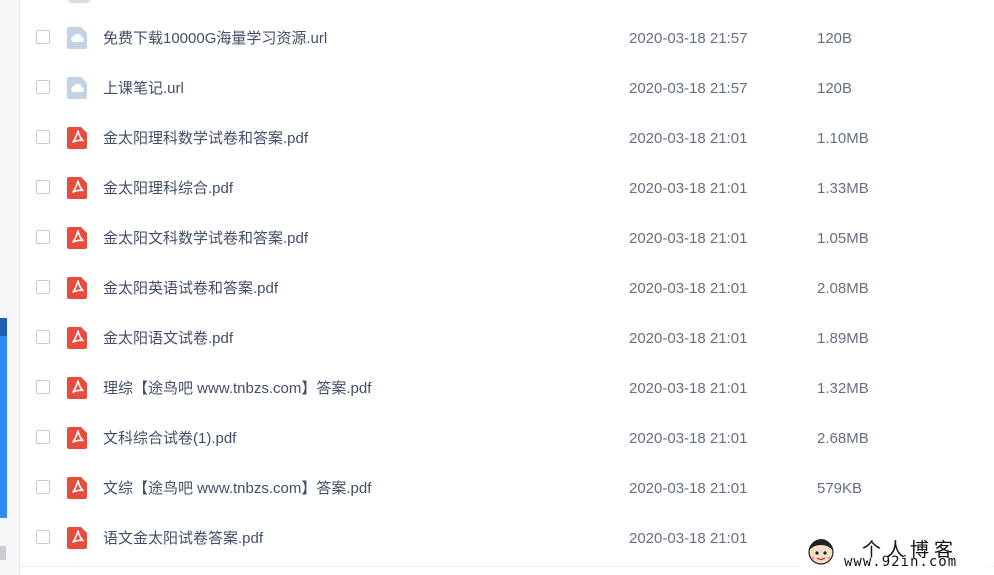  I want to click on file-size: 2.68MB, so click(843, 438).